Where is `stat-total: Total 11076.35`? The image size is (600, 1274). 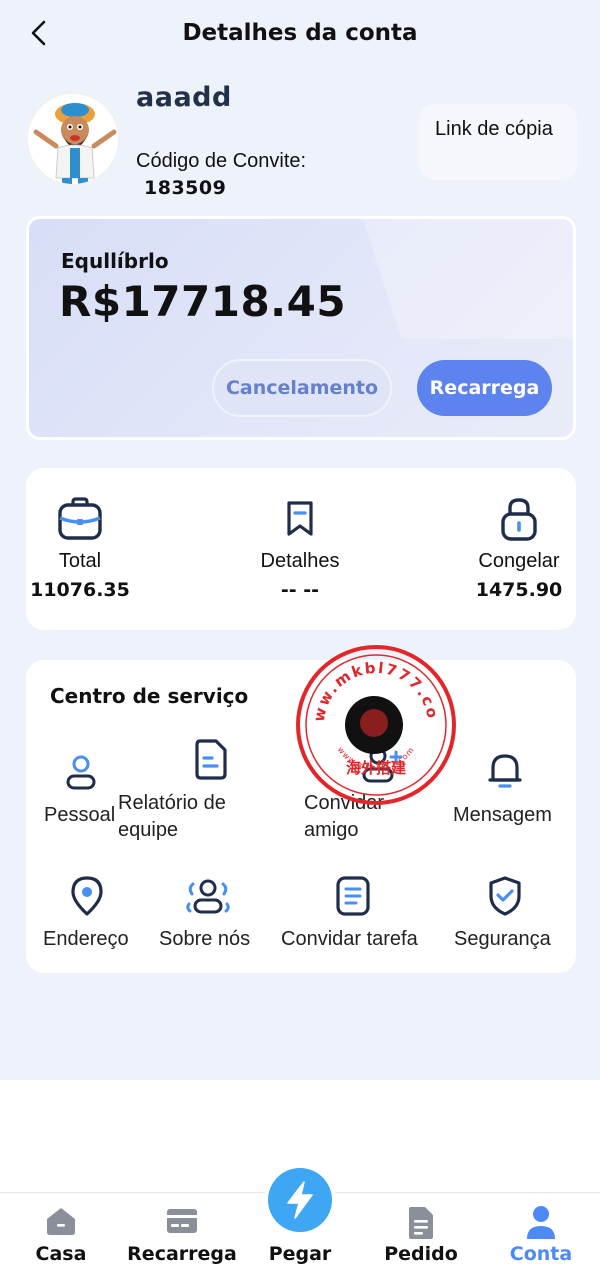 stat-total: Total 11076.35 is located at coordinates (80, 547).